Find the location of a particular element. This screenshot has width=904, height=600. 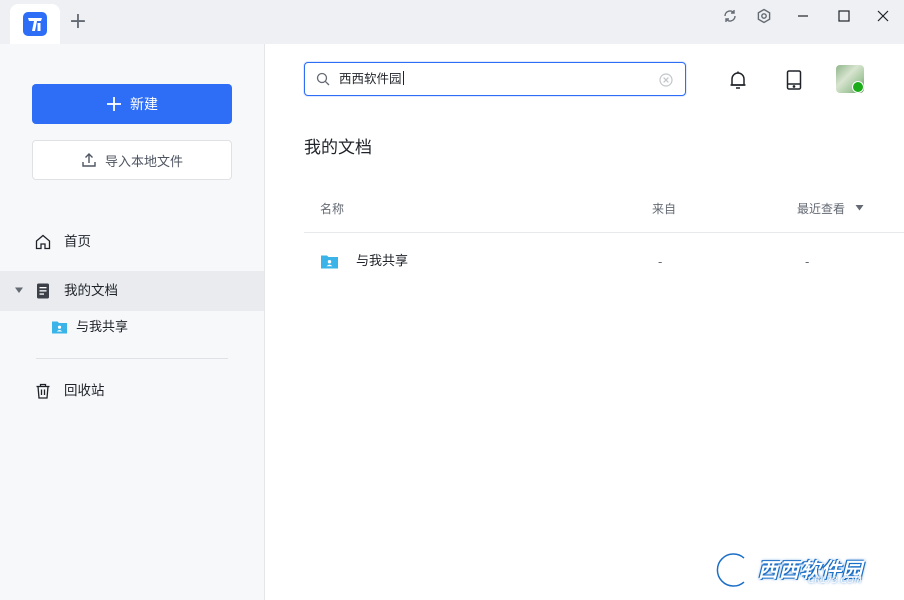

search-icon is located at coordinates (323, 79).